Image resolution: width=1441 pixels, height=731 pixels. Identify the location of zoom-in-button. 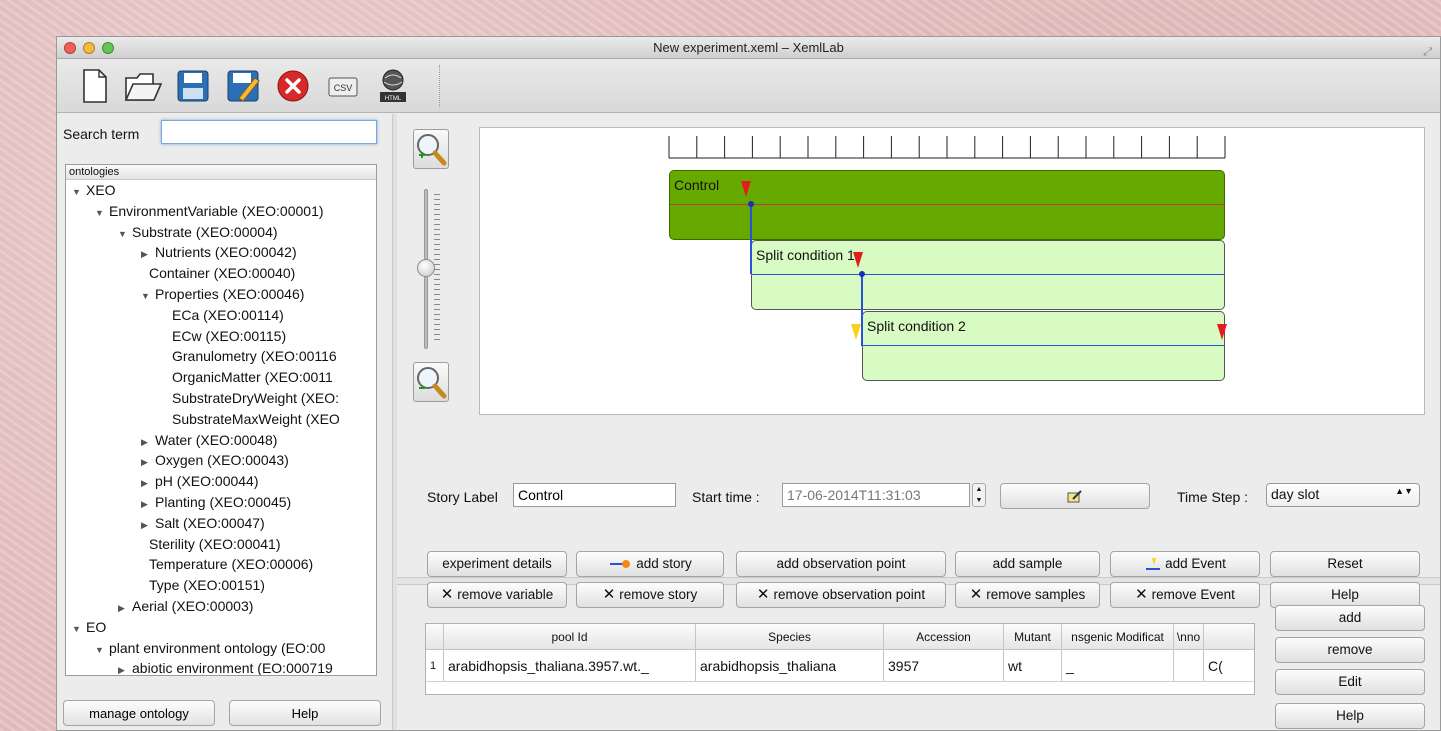
(431, 149).